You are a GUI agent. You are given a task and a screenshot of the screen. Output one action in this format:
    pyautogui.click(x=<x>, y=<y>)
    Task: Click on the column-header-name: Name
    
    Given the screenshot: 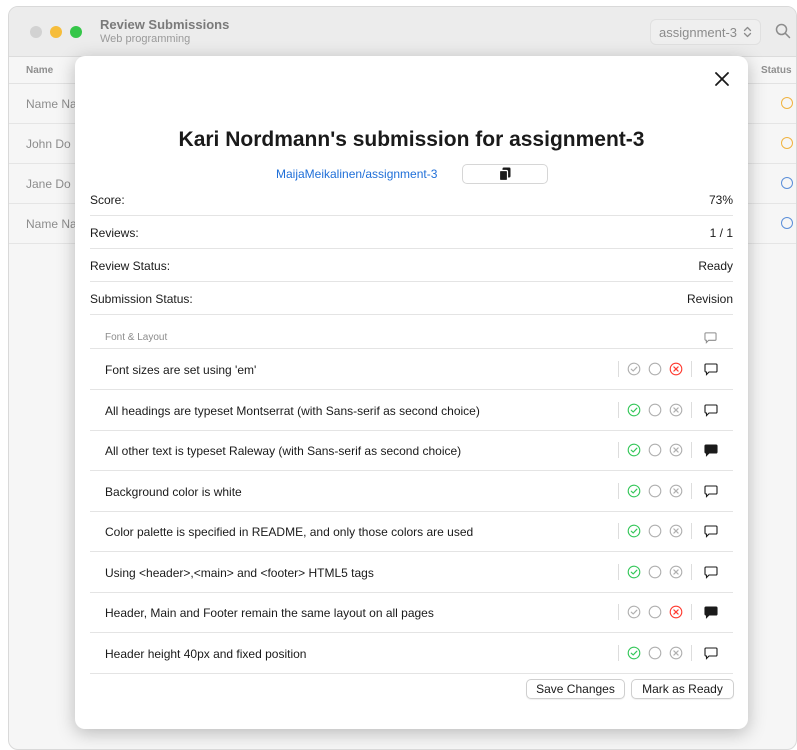 What is the action you would take?
    pyautogui.click(x=39, y=70)
    